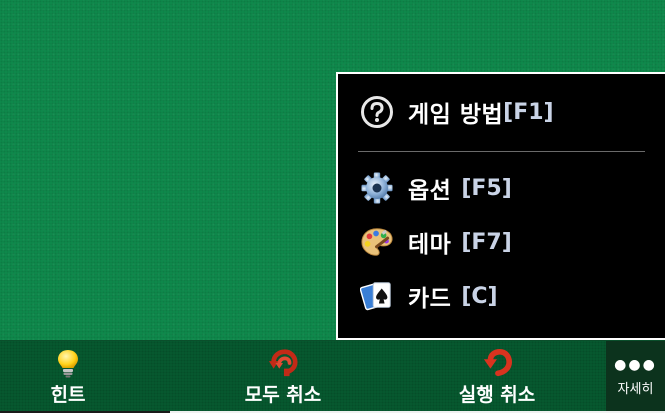  Describe the element at coordinates (68, 395) in the screenshot. I see `hint-label: 힌트` at that location.